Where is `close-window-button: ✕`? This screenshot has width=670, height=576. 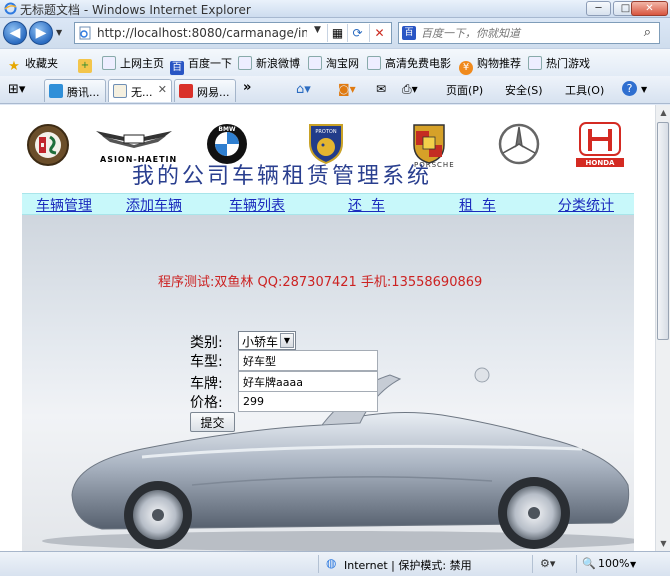 close-window-button: ✕ is located at coordinates (649, 8).